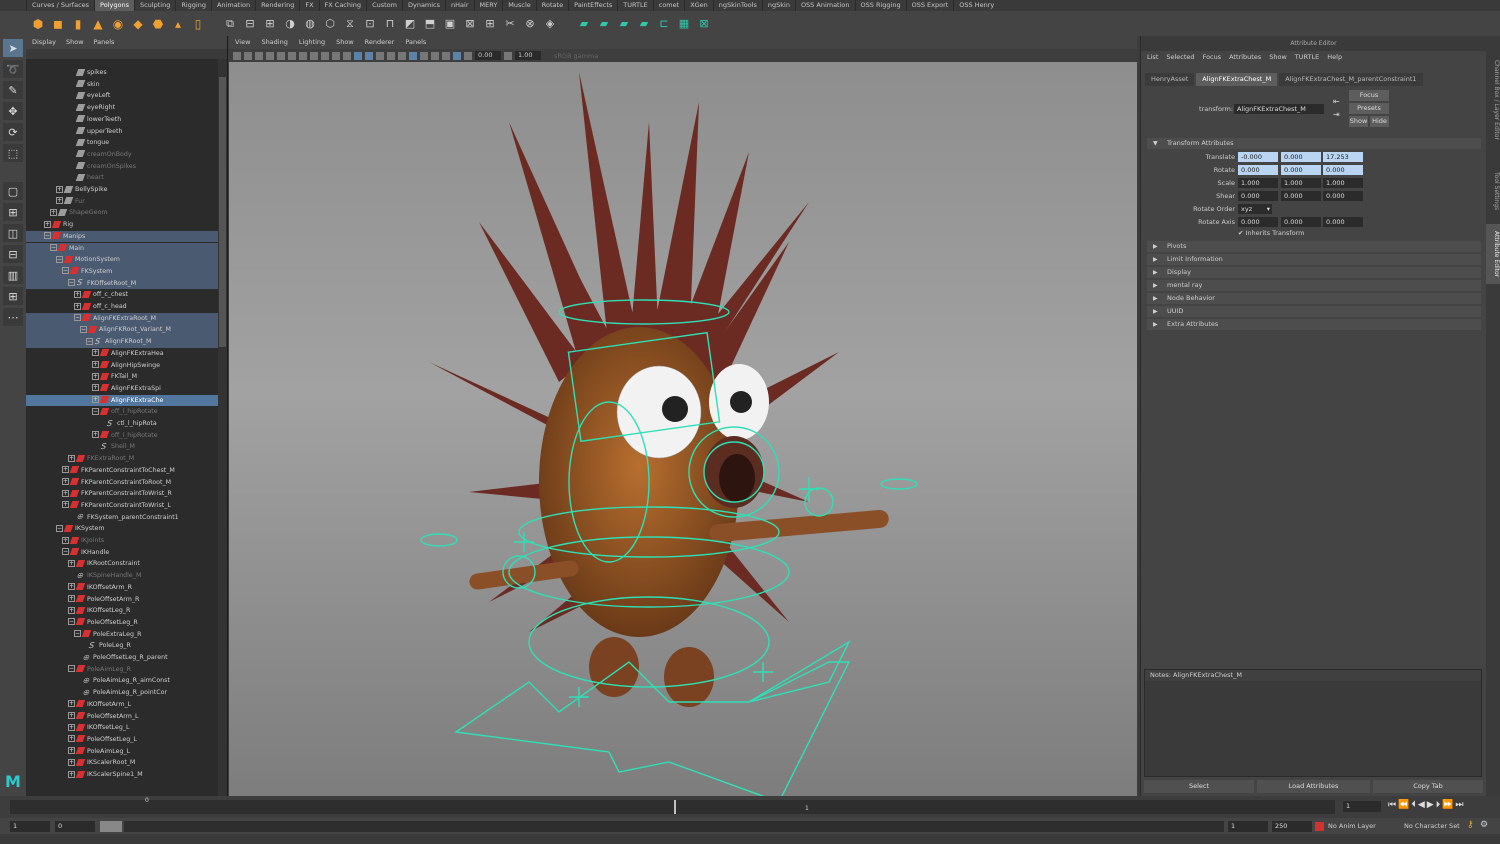 The width and height of the screenshot is (1500, 844). What do you see at coordinates (98, 24) in the screenshot?
I see `cone-icon: ▲` at bounding box center [98, 24].